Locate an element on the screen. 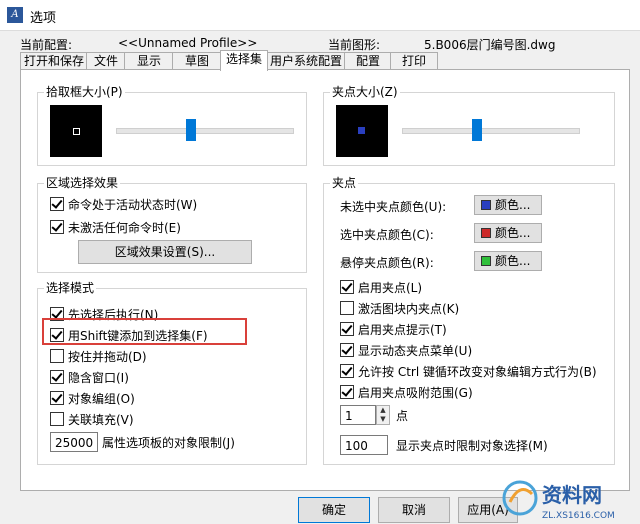 This screenshot has width=640, height=524. checkbox-label: 启用夹点(L) is located at coordinates (390, 287).